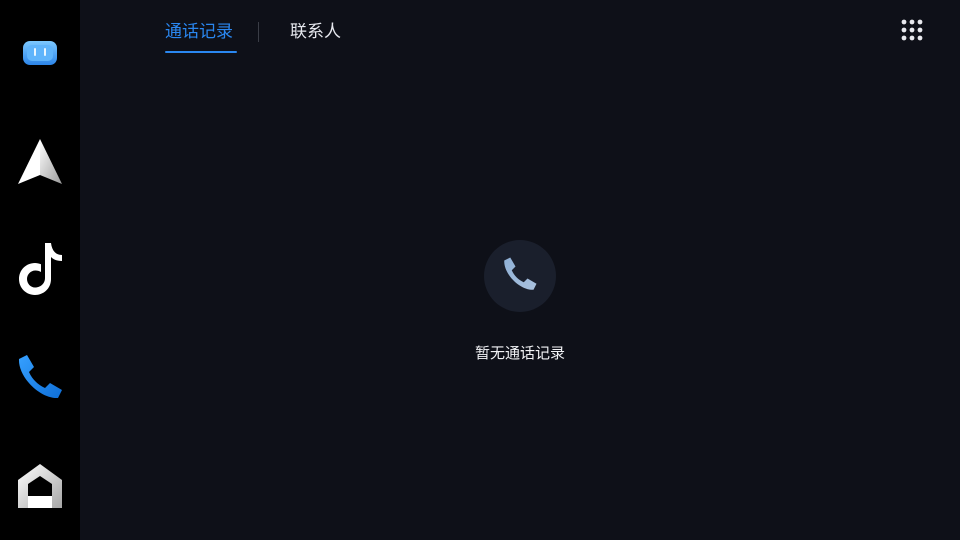  I want to click on tab-divider, so click(258, 32).